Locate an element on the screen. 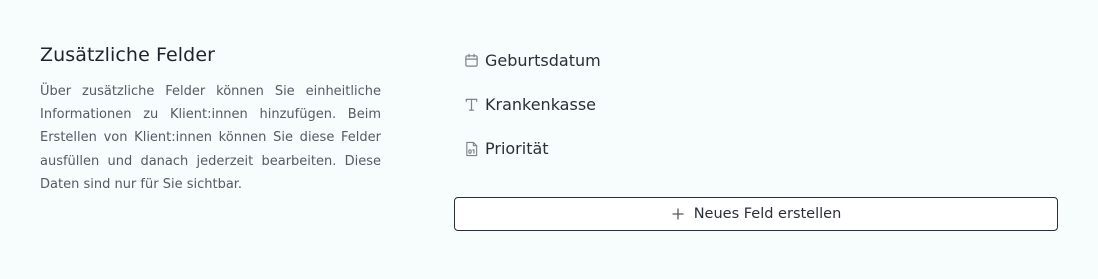  field-label: Geburtsdatum is located at coordinates (543, 60).